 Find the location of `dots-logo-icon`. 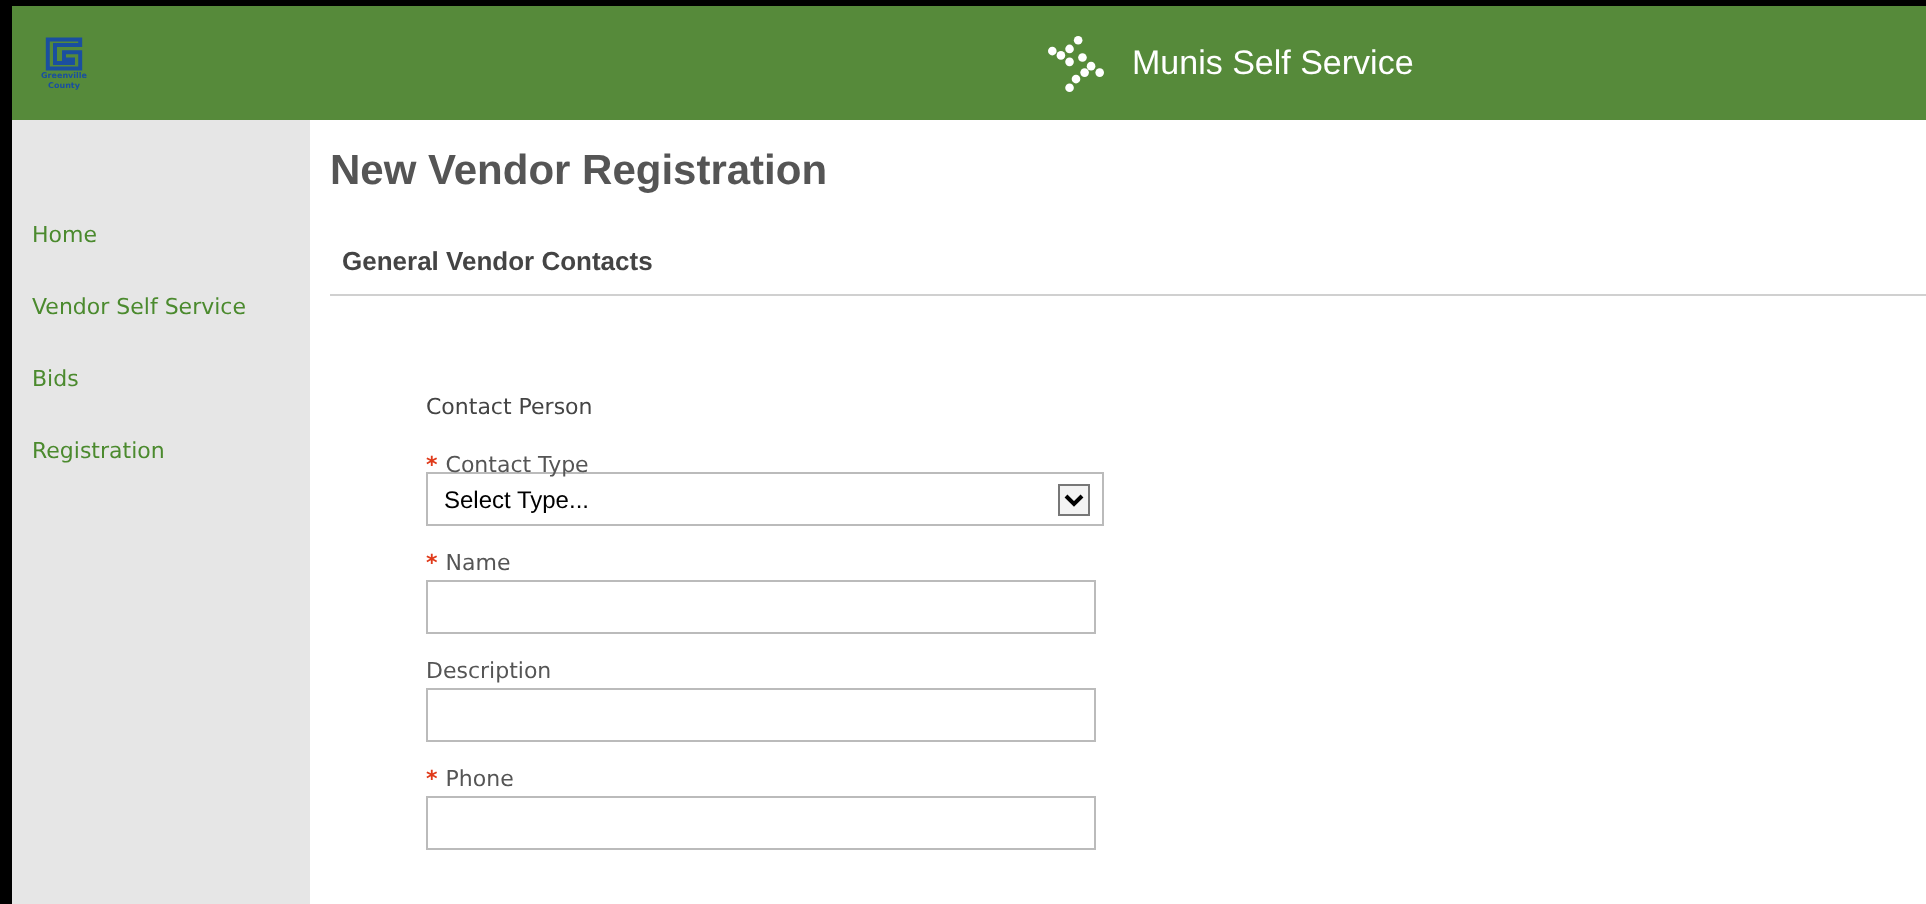

dots-logo-icon is located at coordinates (1076, 64).